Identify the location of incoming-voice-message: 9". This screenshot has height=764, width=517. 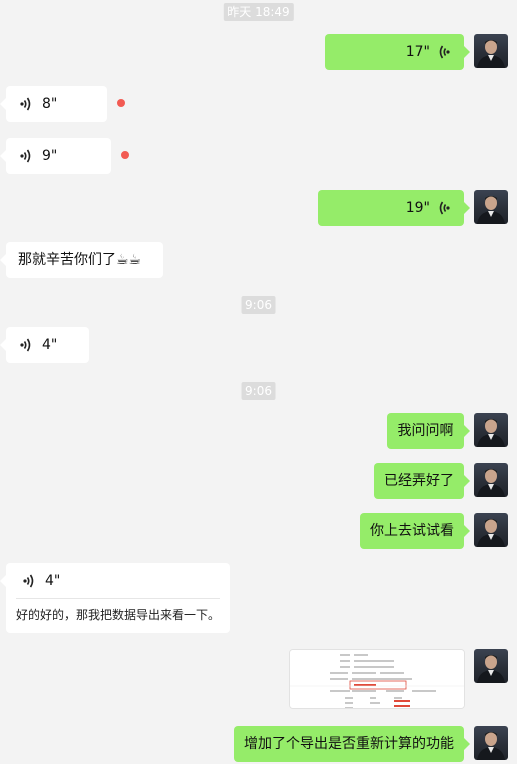
(55, 156).